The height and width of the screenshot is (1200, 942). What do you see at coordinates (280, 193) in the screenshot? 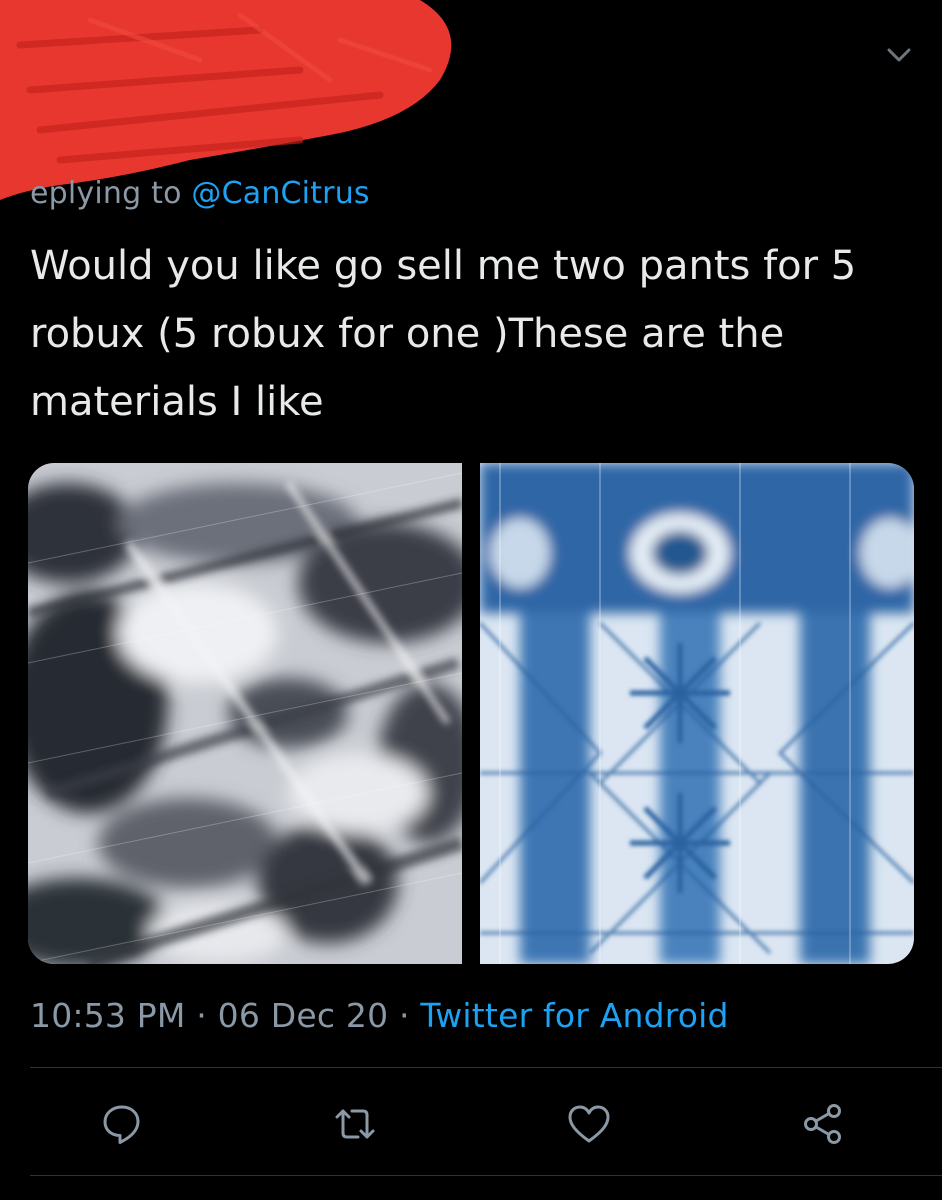
I see `mention-link: @CanCitrus` at bounding box center [280, 193].